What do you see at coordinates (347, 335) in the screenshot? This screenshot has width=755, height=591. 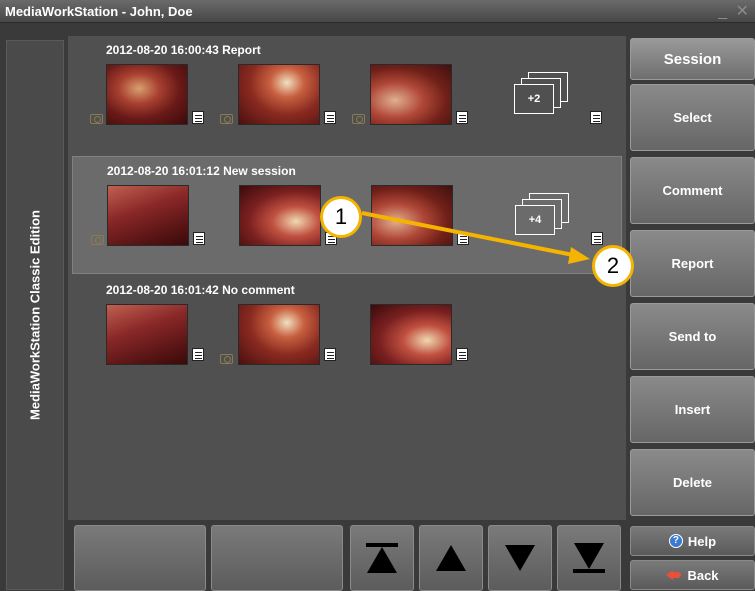 I see `session-row: 2012-08-20 16:01:42 No comment` at bounding box center [347, 335].